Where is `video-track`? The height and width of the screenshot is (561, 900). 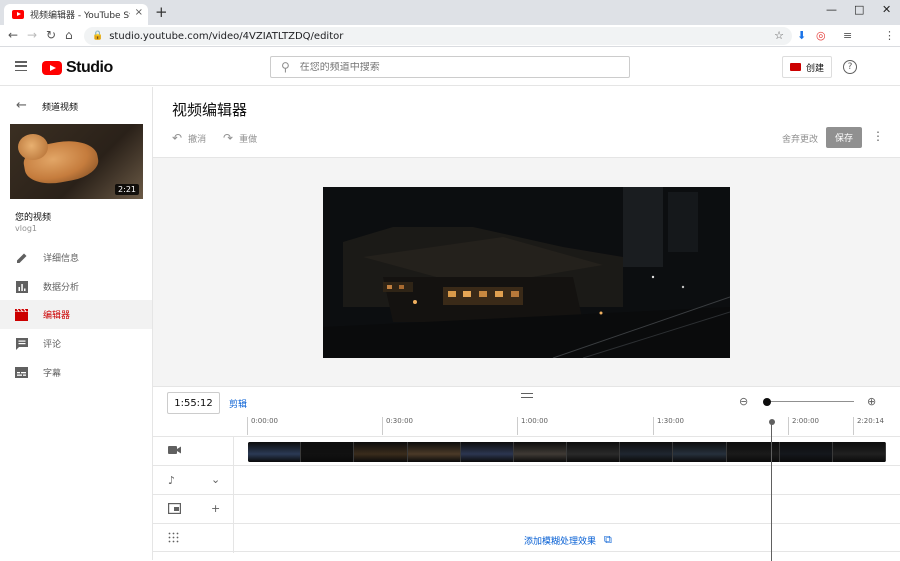 video-track is located at coordinates (526, 451).